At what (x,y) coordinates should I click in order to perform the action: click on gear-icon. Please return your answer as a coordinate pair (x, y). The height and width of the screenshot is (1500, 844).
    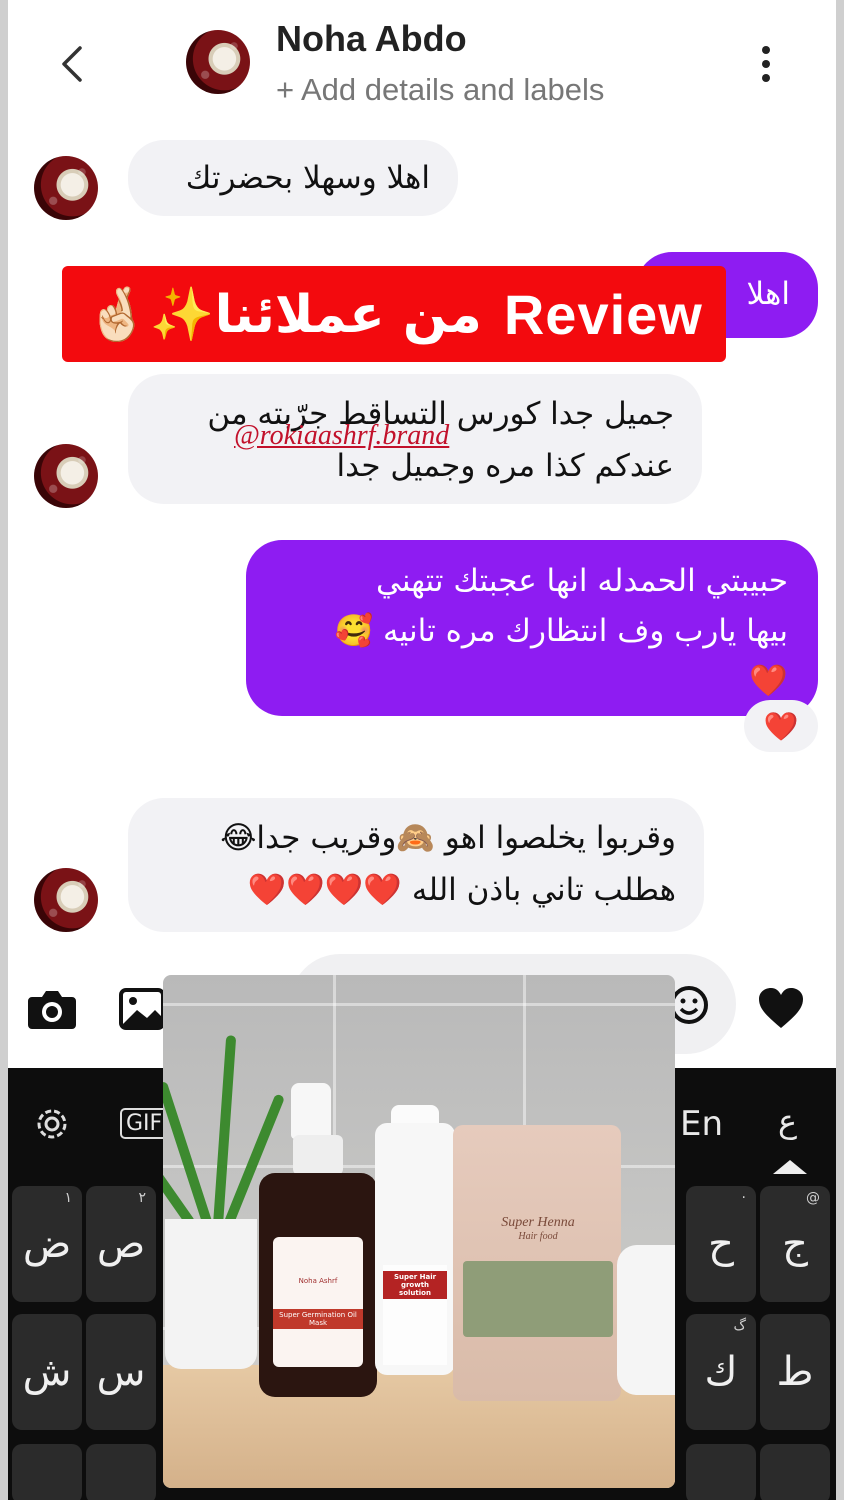
    Looking at the image, I should click on (52, 1124).